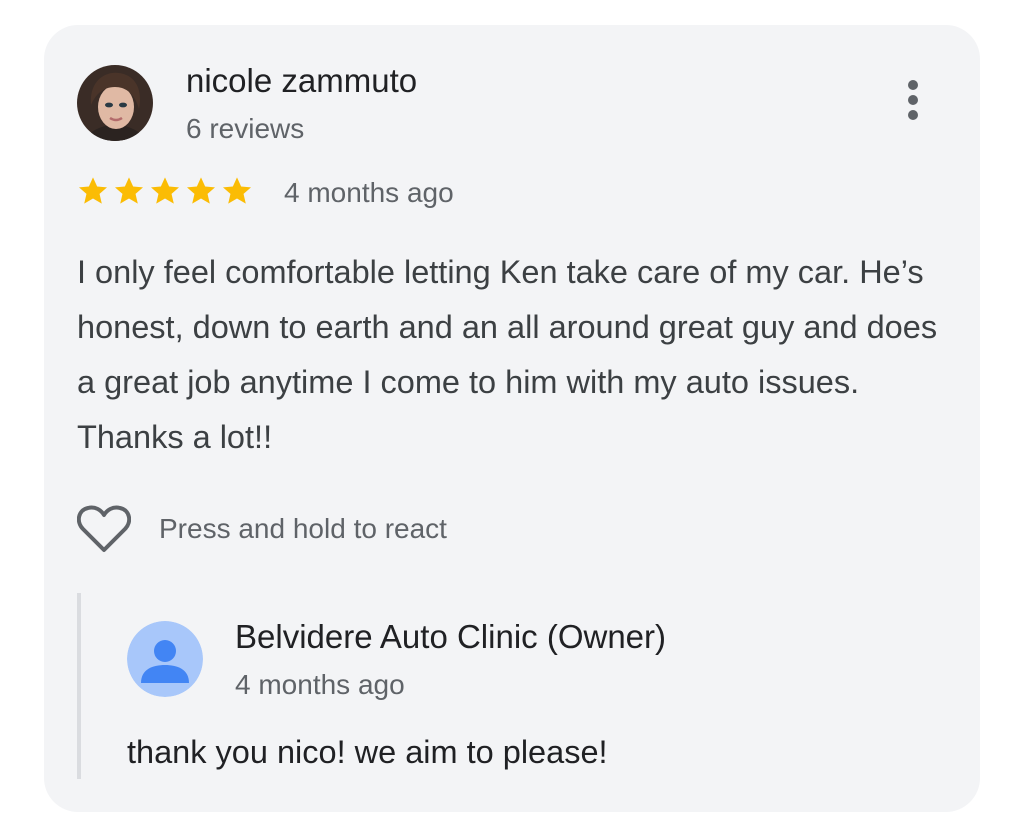 The image size is (1024, 826). I want to click on reply-text: thank you nico! we aim to please!, so click(367, 752).